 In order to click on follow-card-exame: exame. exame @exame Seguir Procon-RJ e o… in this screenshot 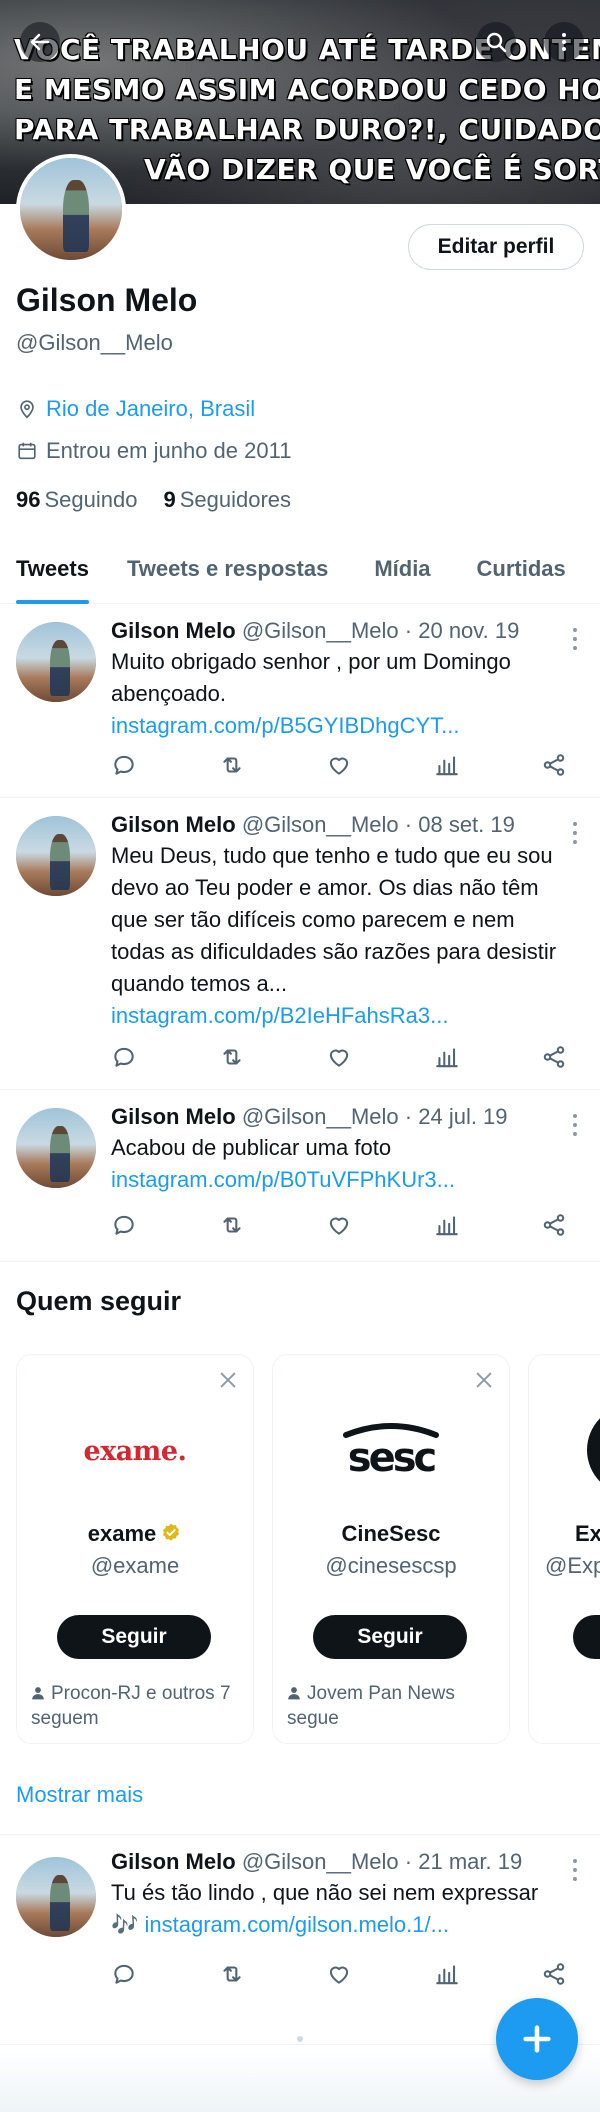, I will do `click(135, 1549)`.